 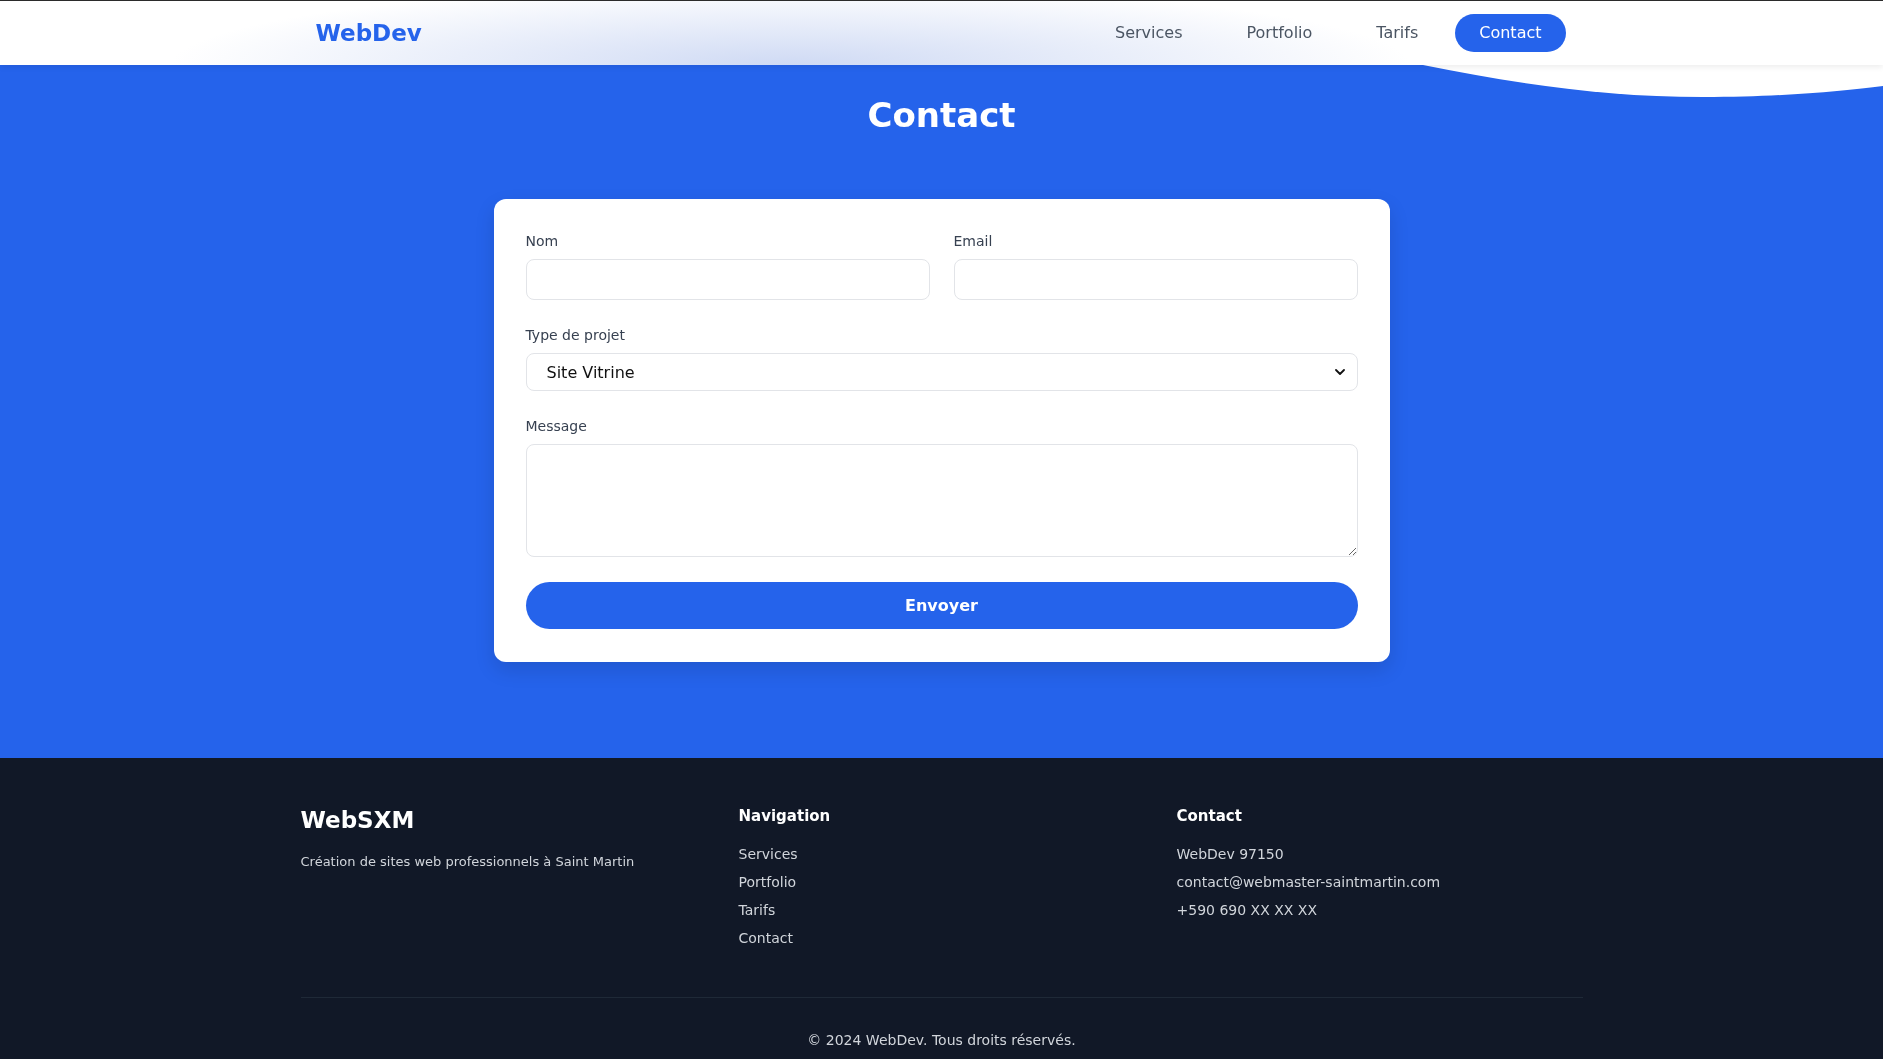 What do you see at coordinates (467, 862) in the screenshot?
I see `footer-tagline: Création de sites web professionnels à Saint Martin` at bounding box center [467, 862].